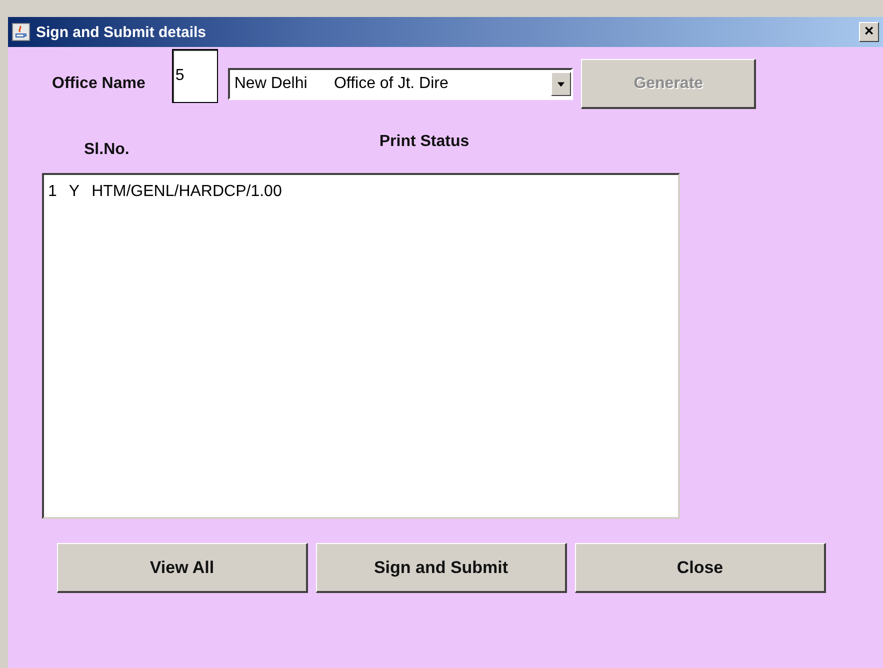 The width and height of the screenshot is (883, 668). I want to click on serial-number: 1, so click(52, 192).